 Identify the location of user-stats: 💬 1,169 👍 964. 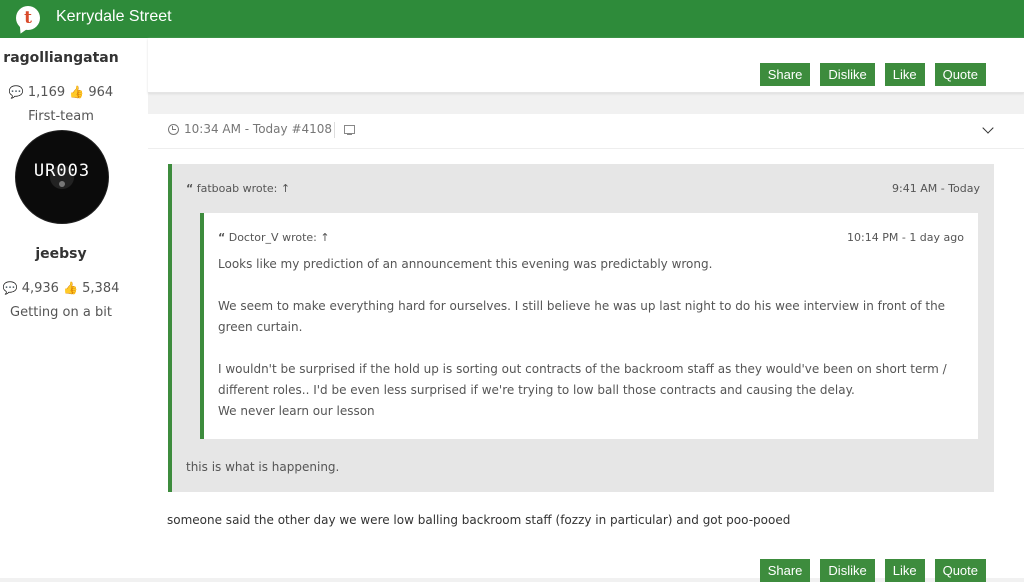
(61, 92).